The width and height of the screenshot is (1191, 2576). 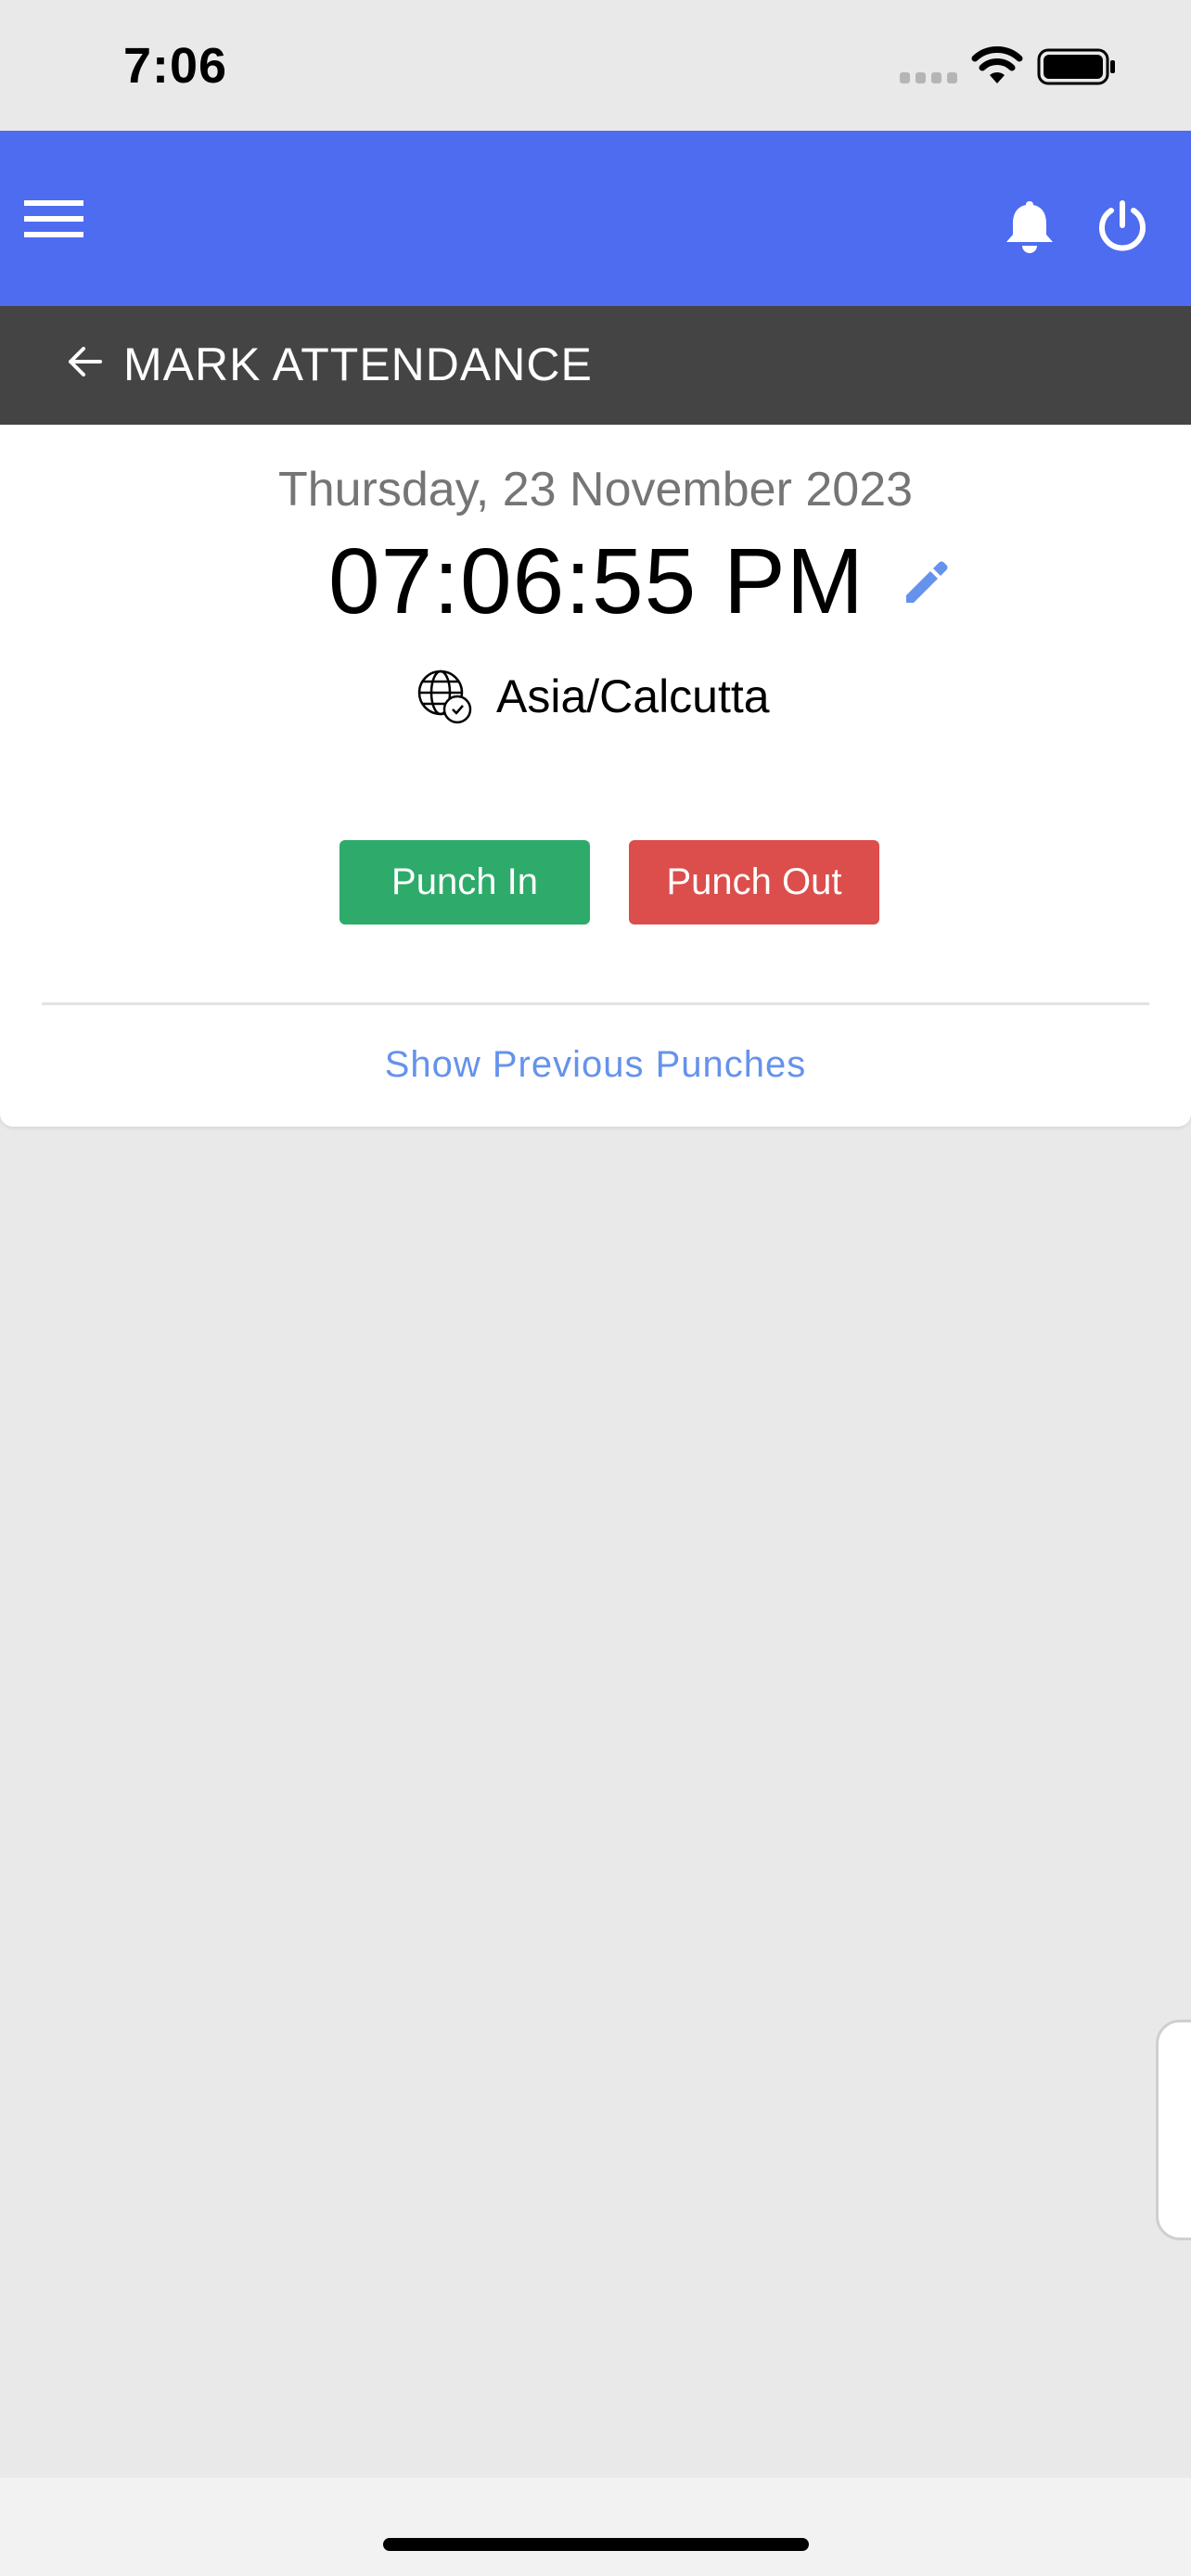 I want to click on status-time: 7:06, so click(x=175, y=66).